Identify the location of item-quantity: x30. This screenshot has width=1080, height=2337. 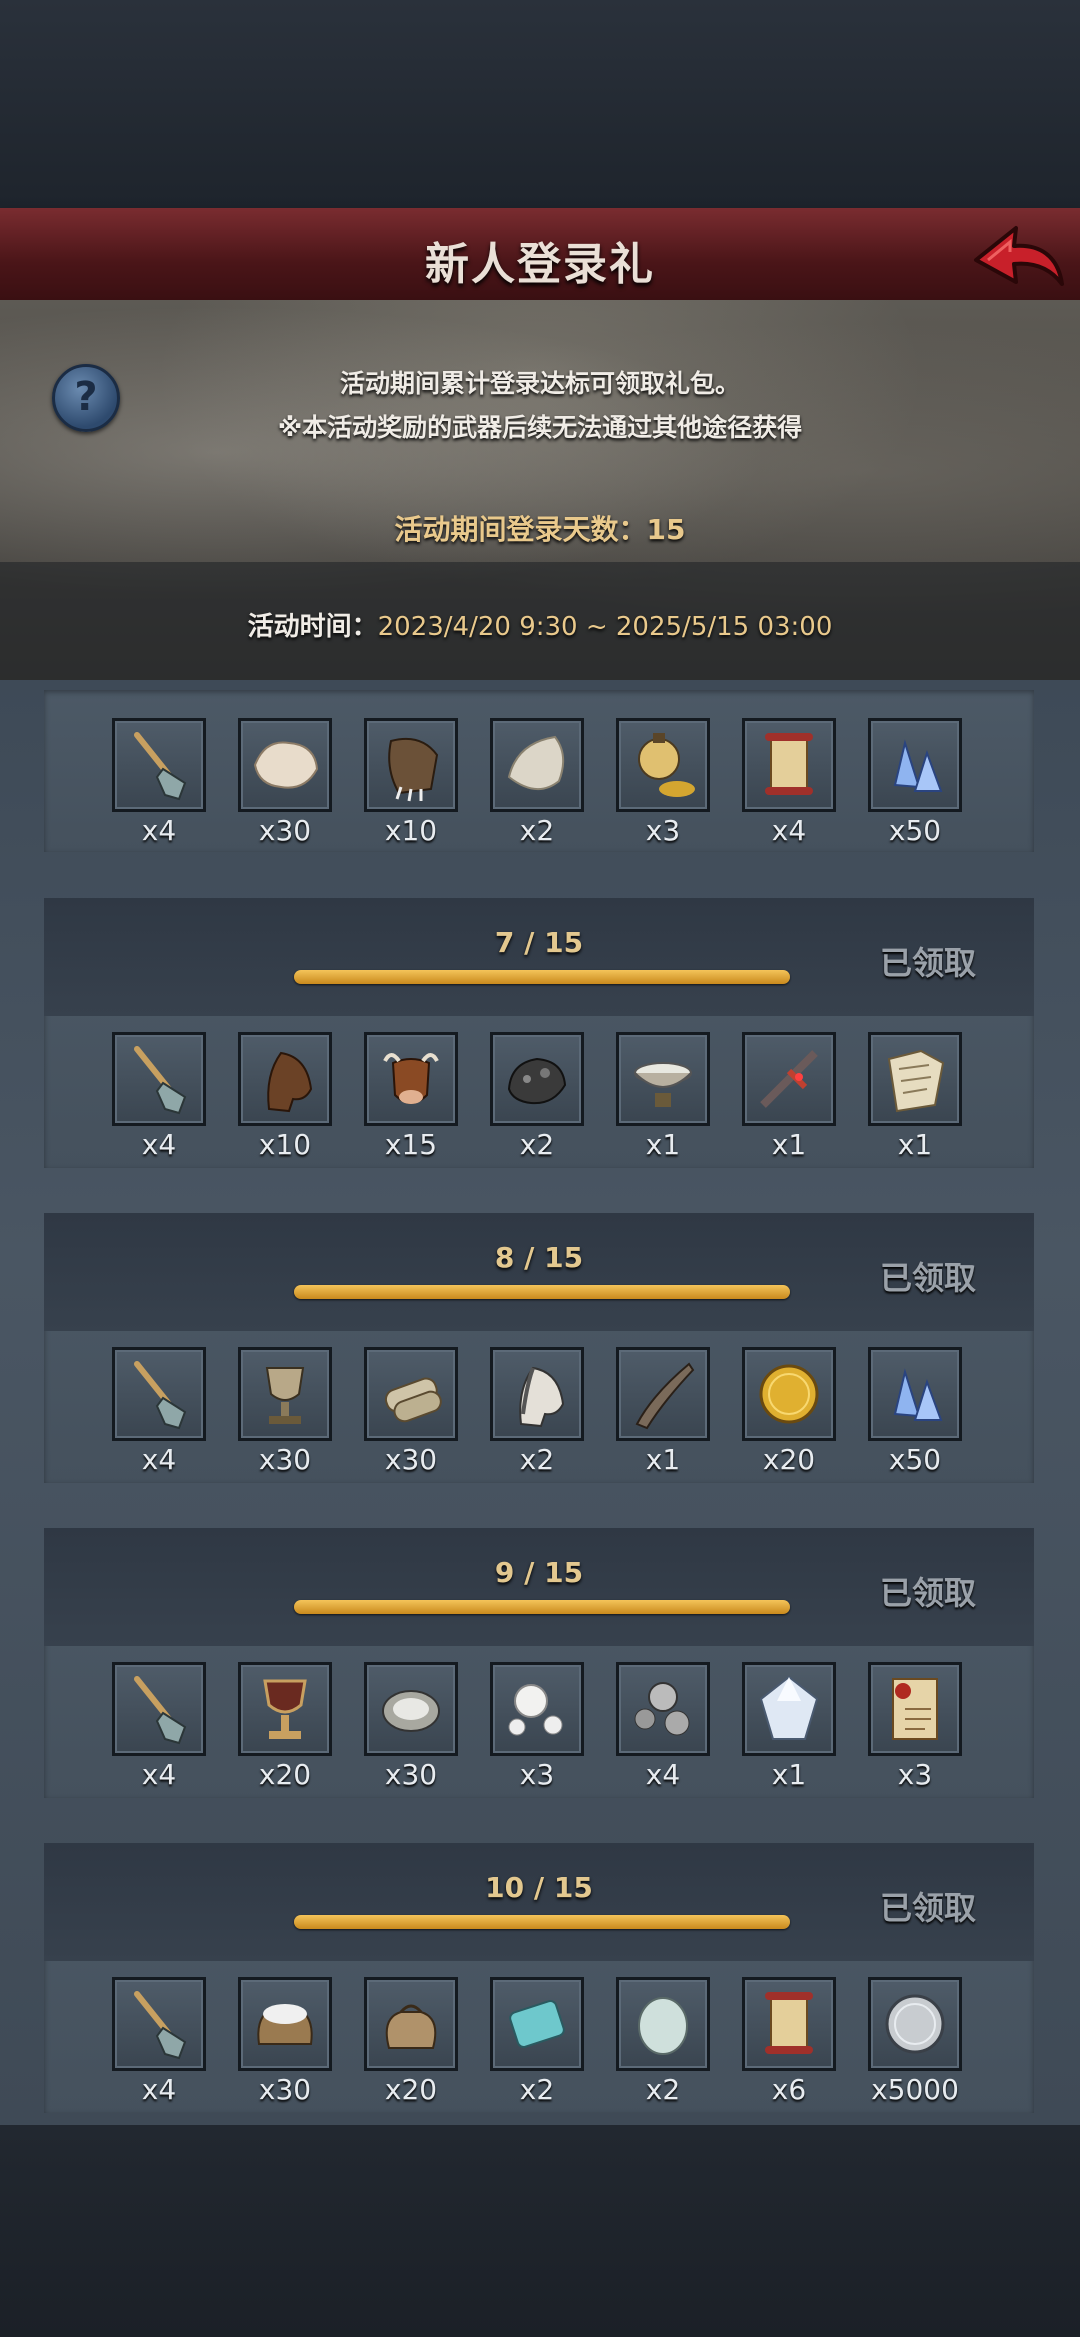
(285, 1459).